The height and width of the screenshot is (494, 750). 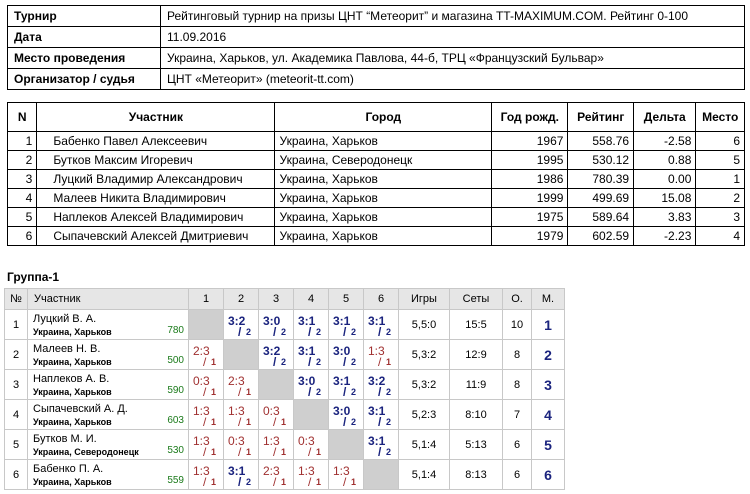 I want to click on participant-cell: 15.08, so click(x=665, y=198).